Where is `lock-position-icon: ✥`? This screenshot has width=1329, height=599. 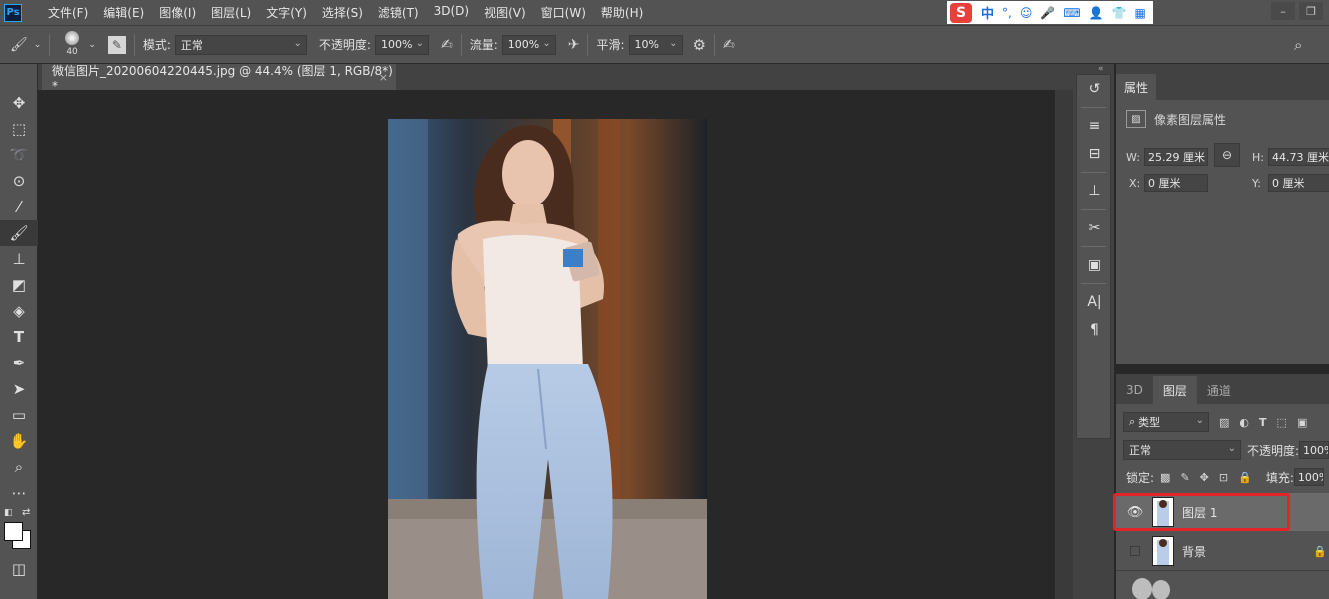 lock-position-icon: ✥ is located at coordinates (1204, 477).